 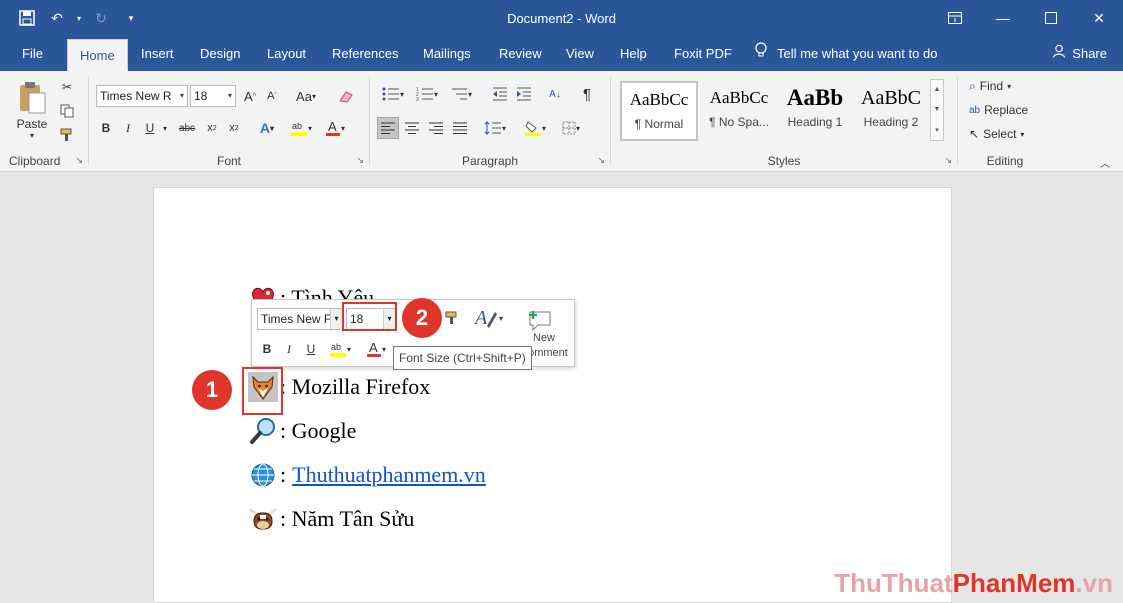 I want to click on styles-launcher-icon: ↘, so click(x=948, y=160).